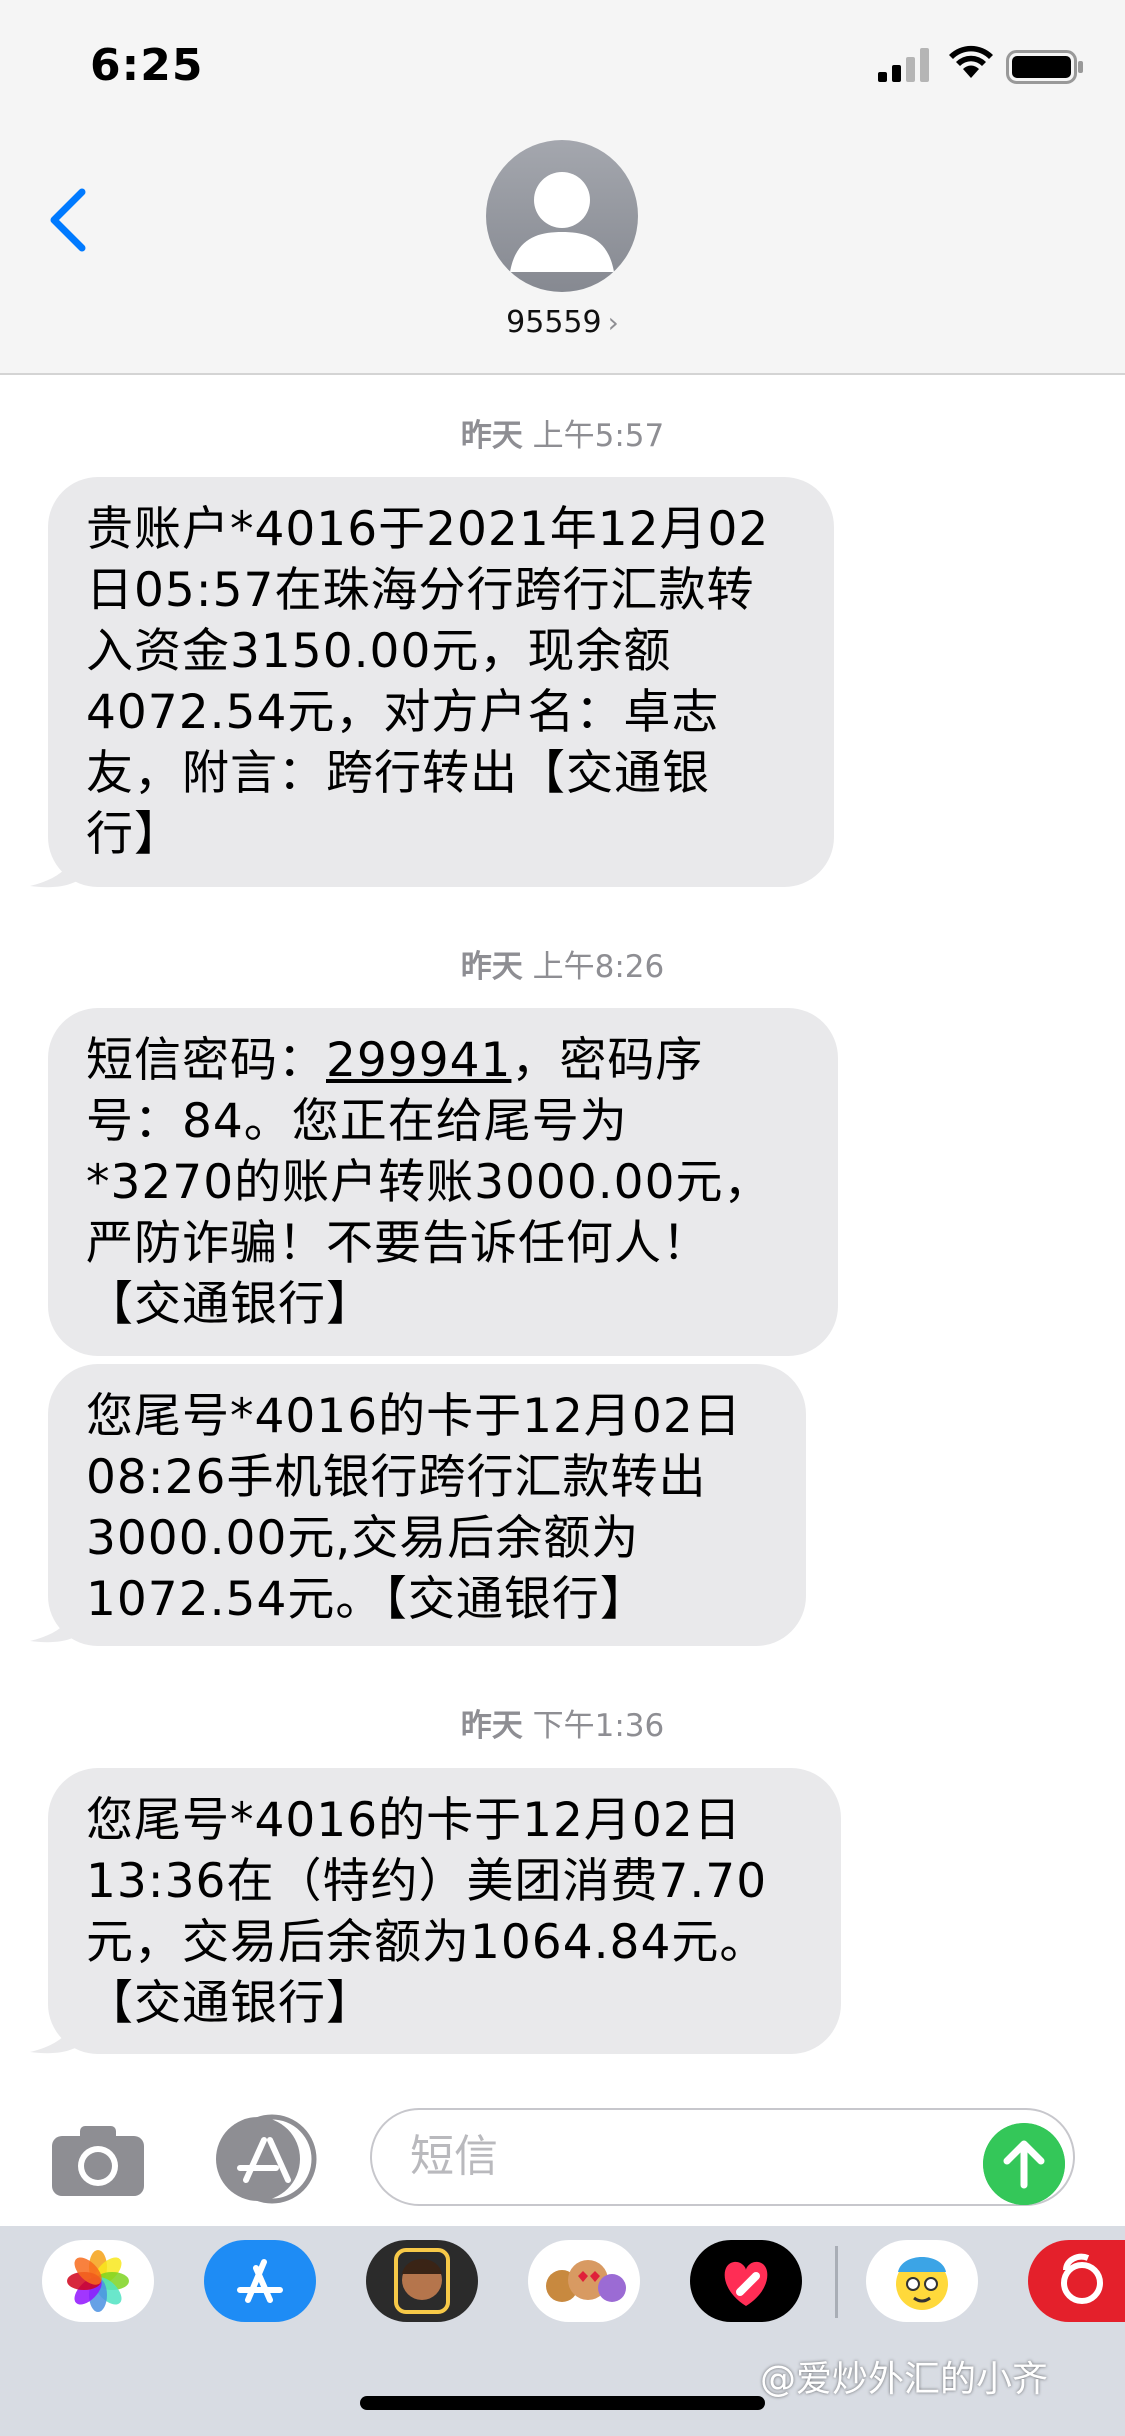 The height and width of the screenshot is (2436, 1125). I want to click on watermark: @爱炒外汇的小齐, so click(904, 2379).